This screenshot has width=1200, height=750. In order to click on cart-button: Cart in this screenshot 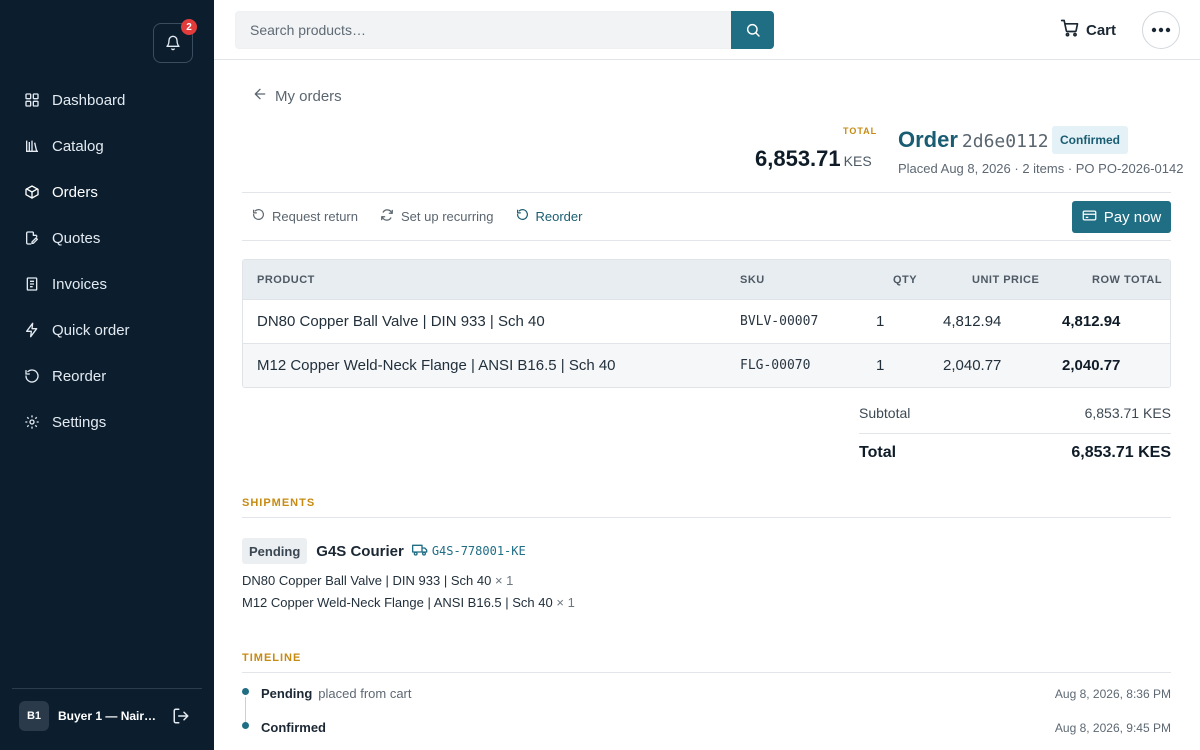, I will do `click(1088, 30)`.